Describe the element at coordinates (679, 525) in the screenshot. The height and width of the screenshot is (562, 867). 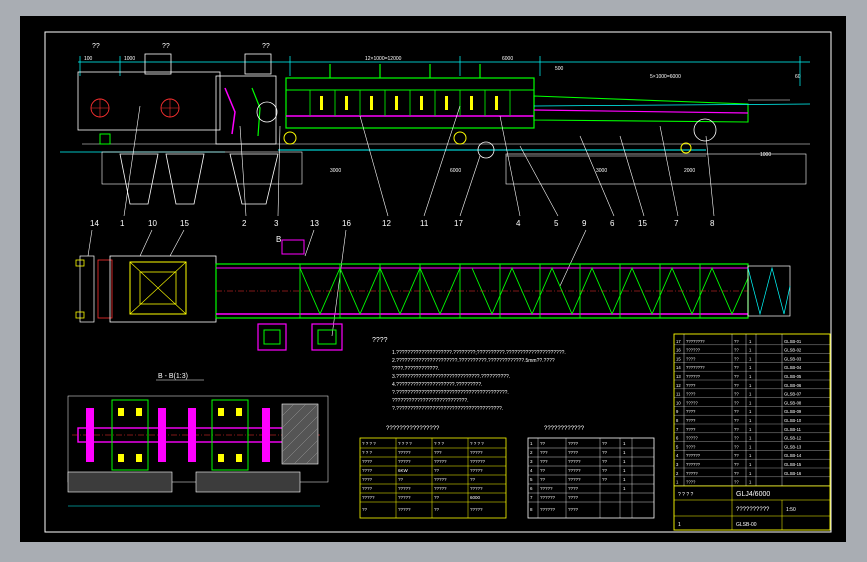
I see `drawing-sheet: 1` at that location.